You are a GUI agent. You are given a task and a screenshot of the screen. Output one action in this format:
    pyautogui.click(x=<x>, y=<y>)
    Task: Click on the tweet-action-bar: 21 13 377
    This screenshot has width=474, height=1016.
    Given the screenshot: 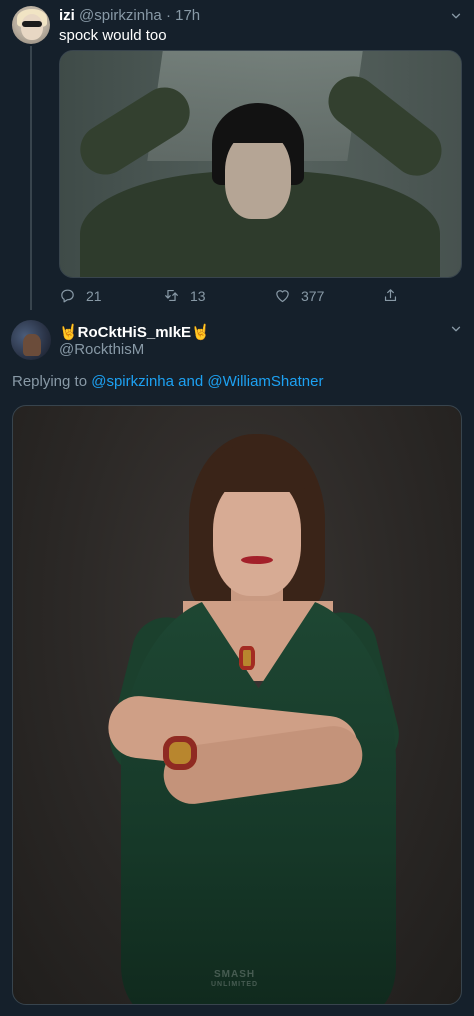 What is the action you would take?
    pyautogui.click(x=237, y=297)
    